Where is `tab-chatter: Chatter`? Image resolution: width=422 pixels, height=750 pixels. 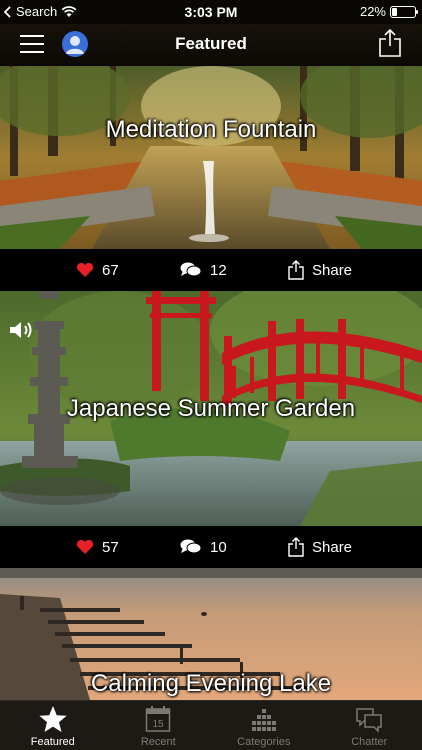 tab-chatter: Chatter is located at coordinates (369, 725).